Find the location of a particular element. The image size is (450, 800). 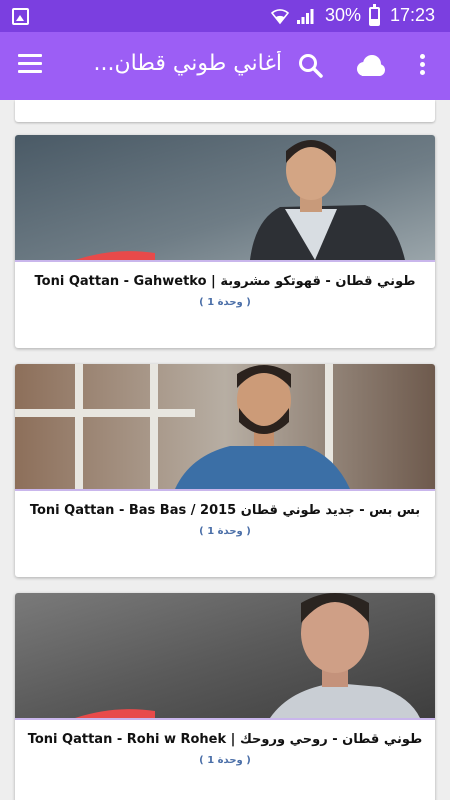

battery-percent: 30% is located at coordinates (343, 15).